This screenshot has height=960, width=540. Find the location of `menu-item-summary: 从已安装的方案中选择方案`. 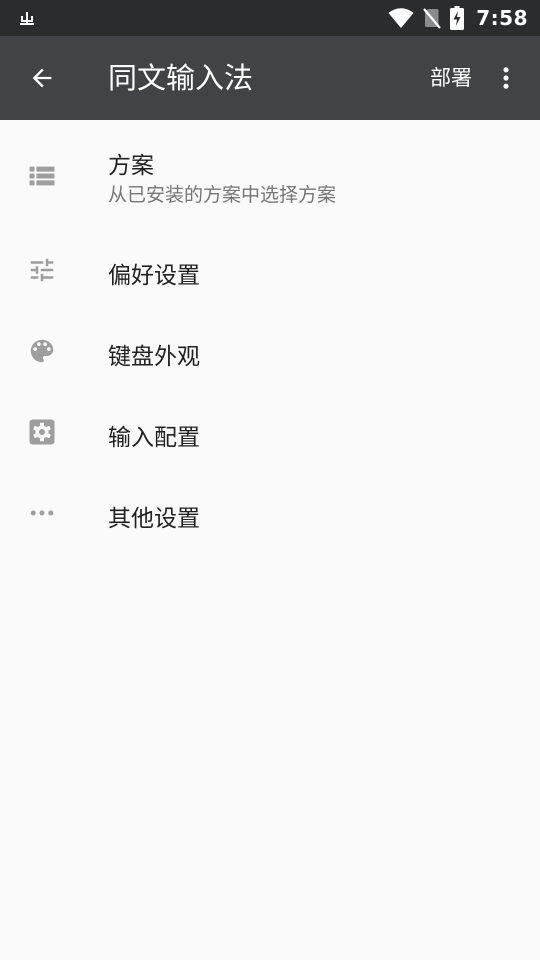

menu-item-summary: 从已安装的方案中选择方案 is located at coordinates (222, 195).